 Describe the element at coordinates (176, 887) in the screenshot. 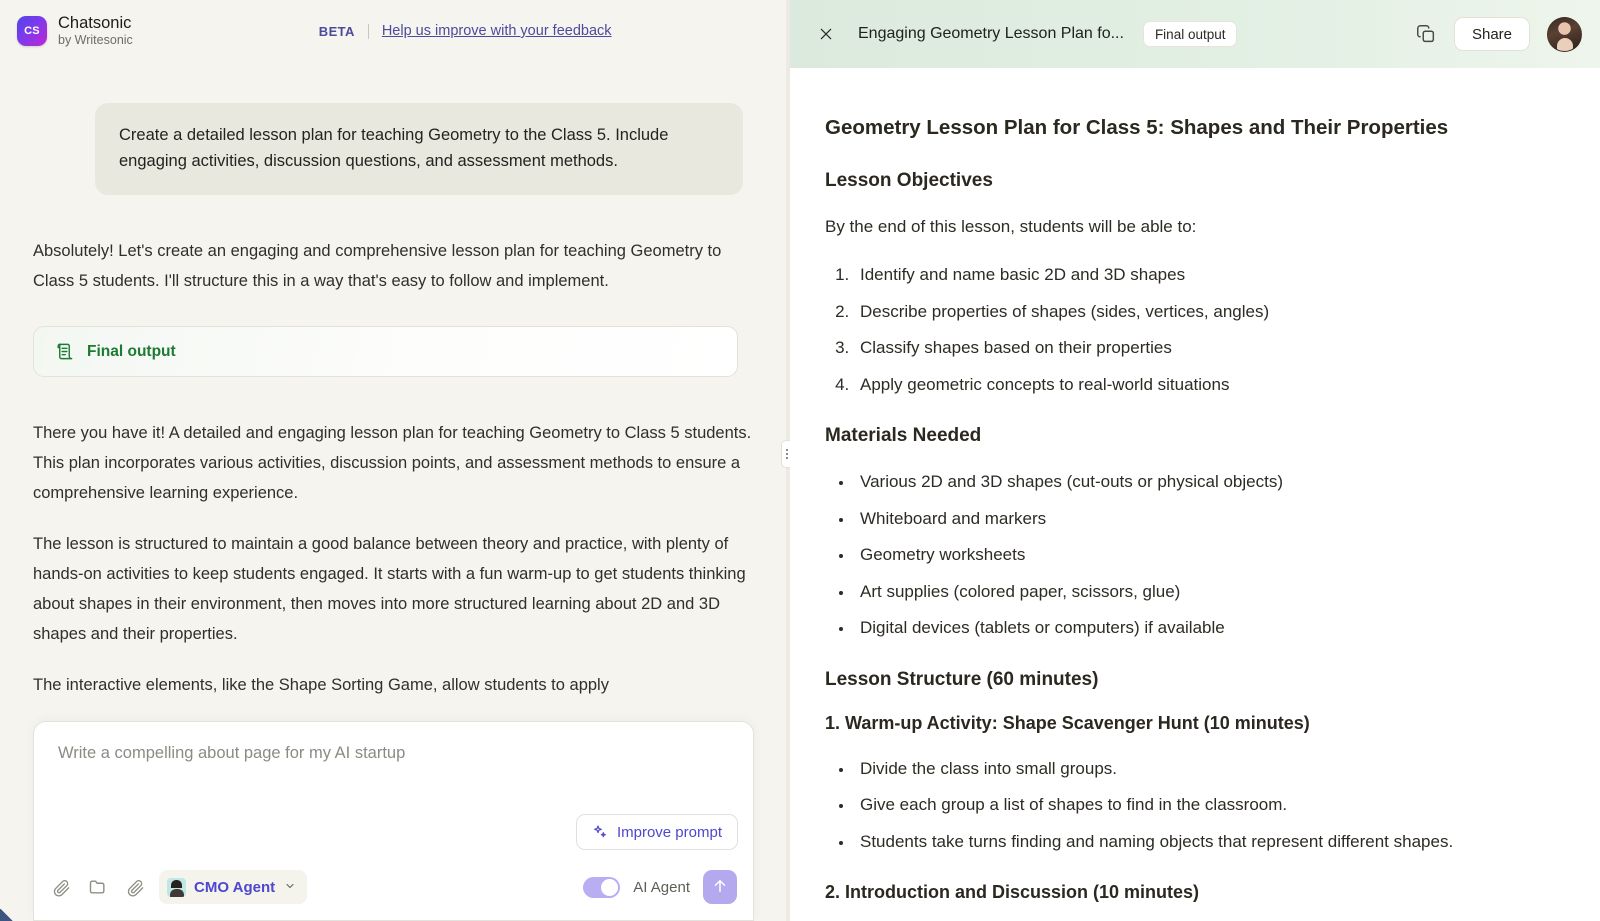

I see `agent-avatar-icon` at that location.